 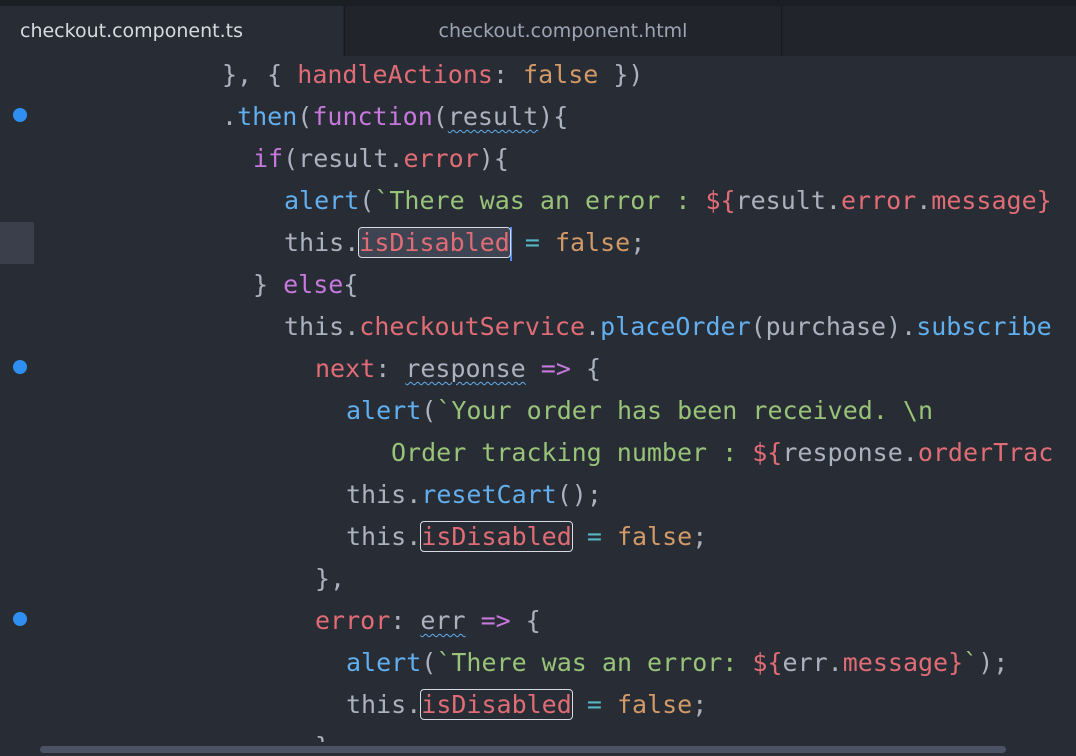 What do you see at coordinates (812, 662) in the screenshot?
I see `code-token: err.` at bounding box center [812, 662].